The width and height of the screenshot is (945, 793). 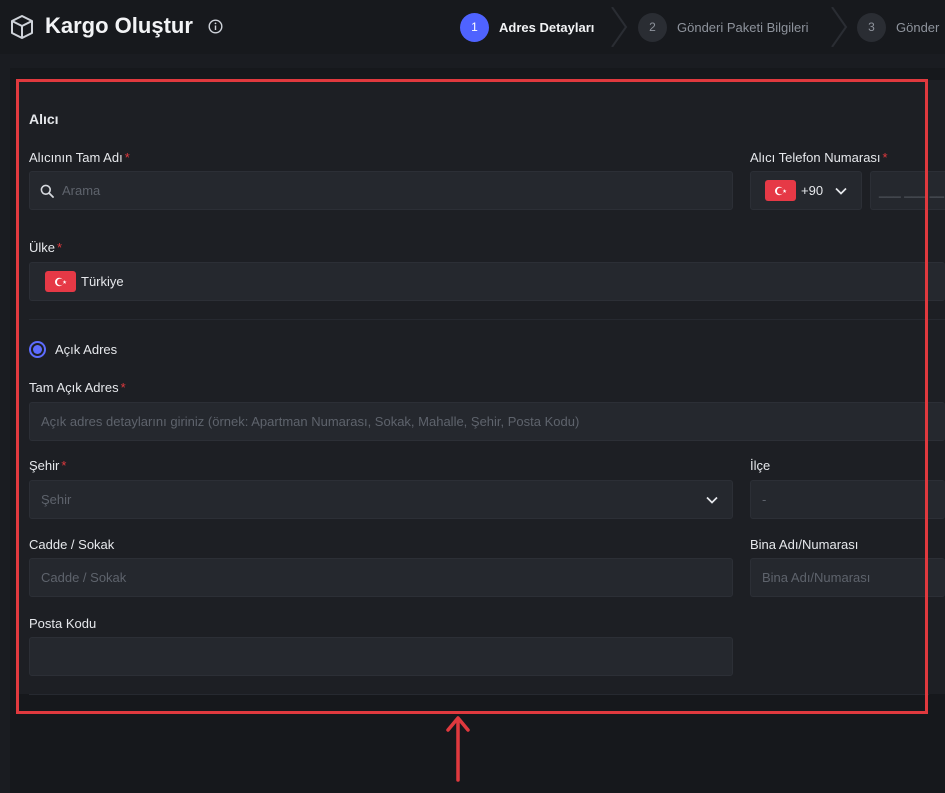 I want to click on postal-code-label: Posta Kodu, so click(x=63, y=623).